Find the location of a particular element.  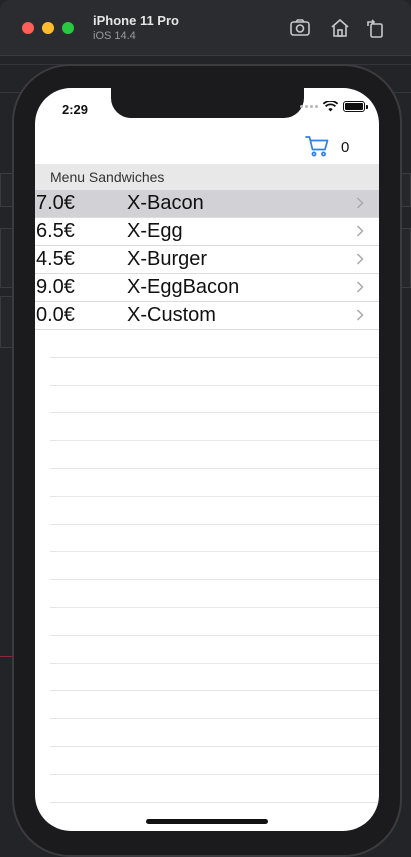

item-price: 7.0€ is located at coordinates (55, 203).